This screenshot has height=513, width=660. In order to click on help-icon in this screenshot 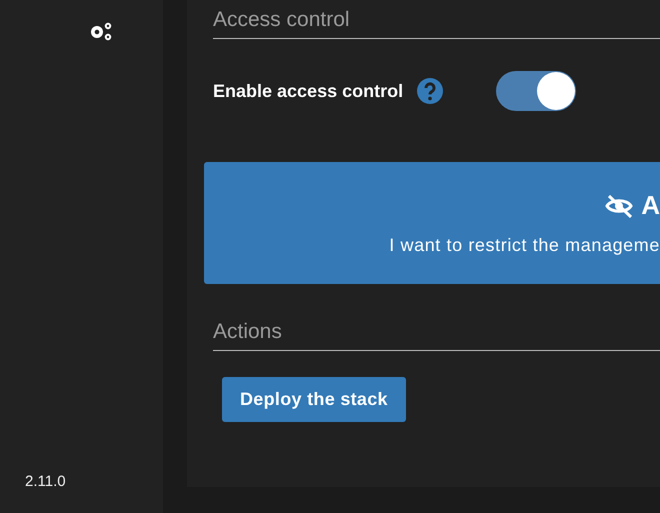, I will do `click(430, 91)`.